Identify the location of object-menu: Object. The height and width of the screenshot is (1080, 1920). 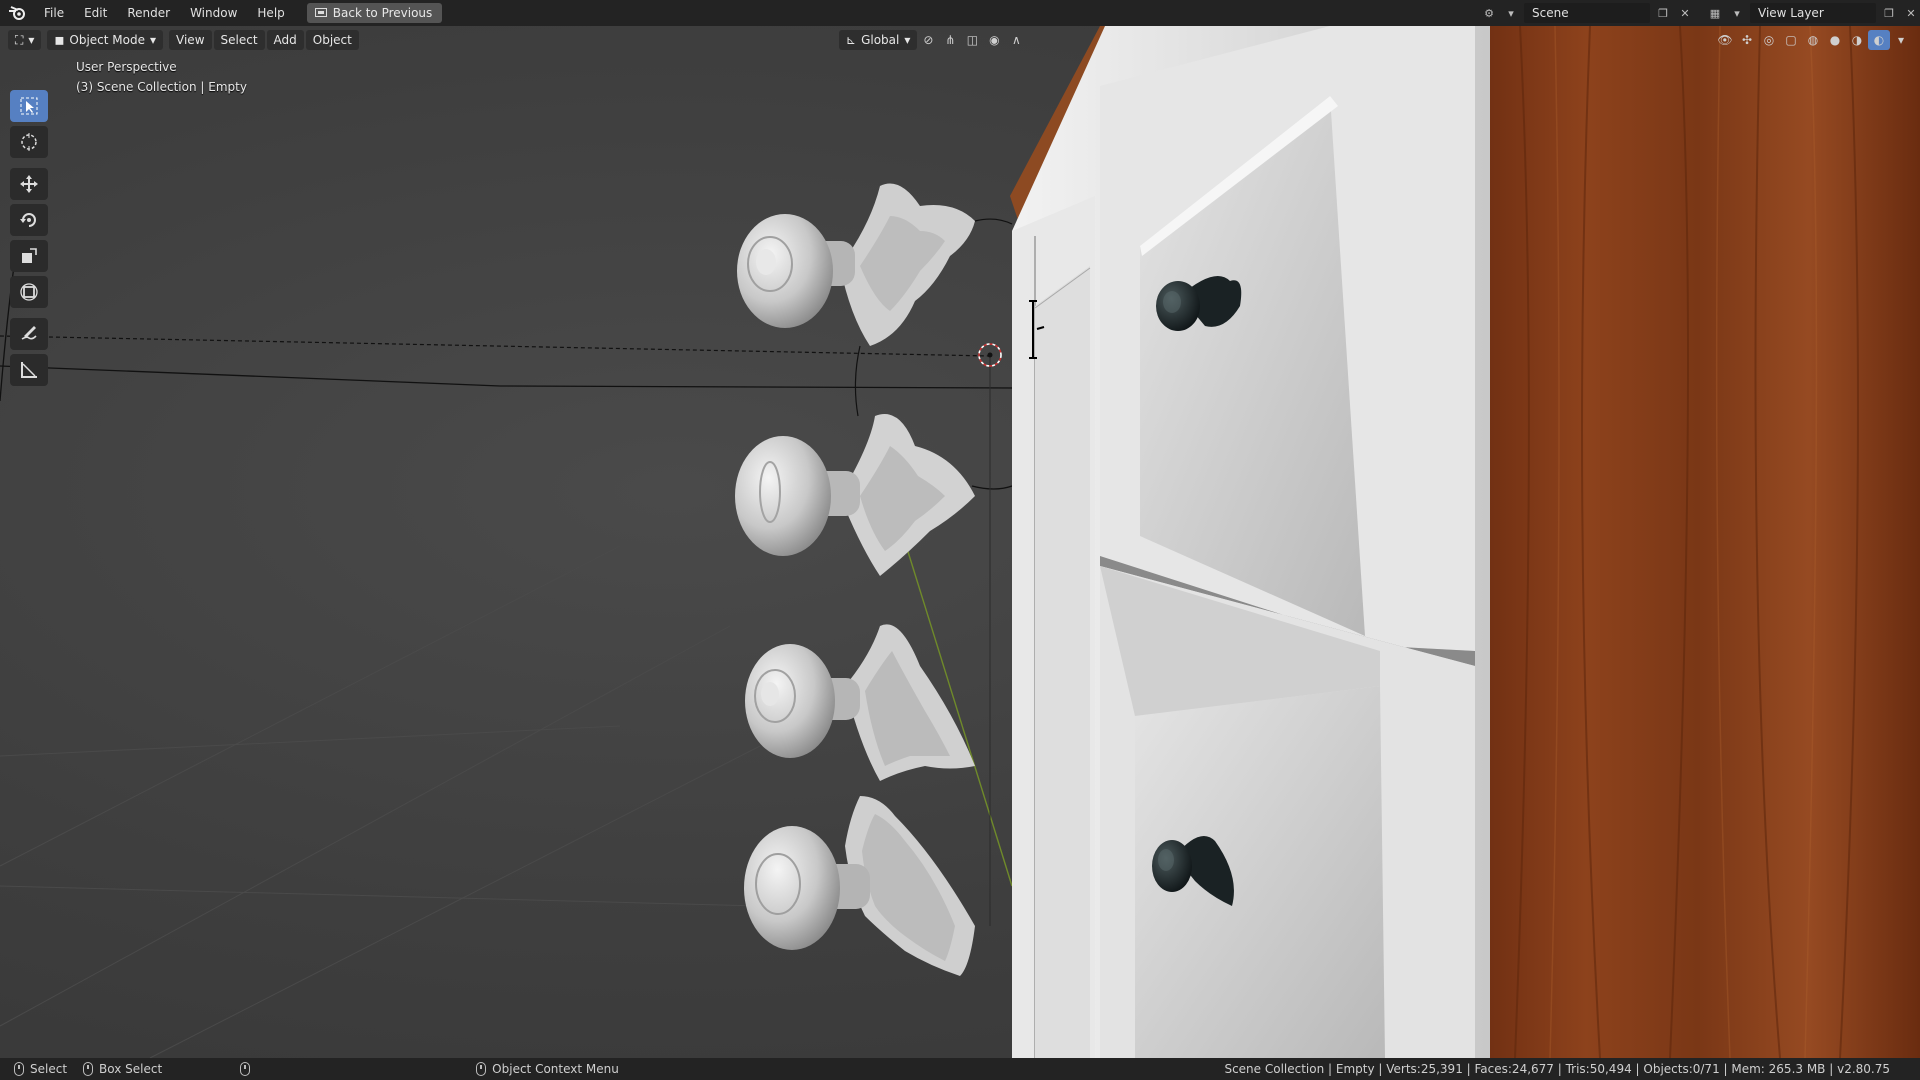
(332, 40).